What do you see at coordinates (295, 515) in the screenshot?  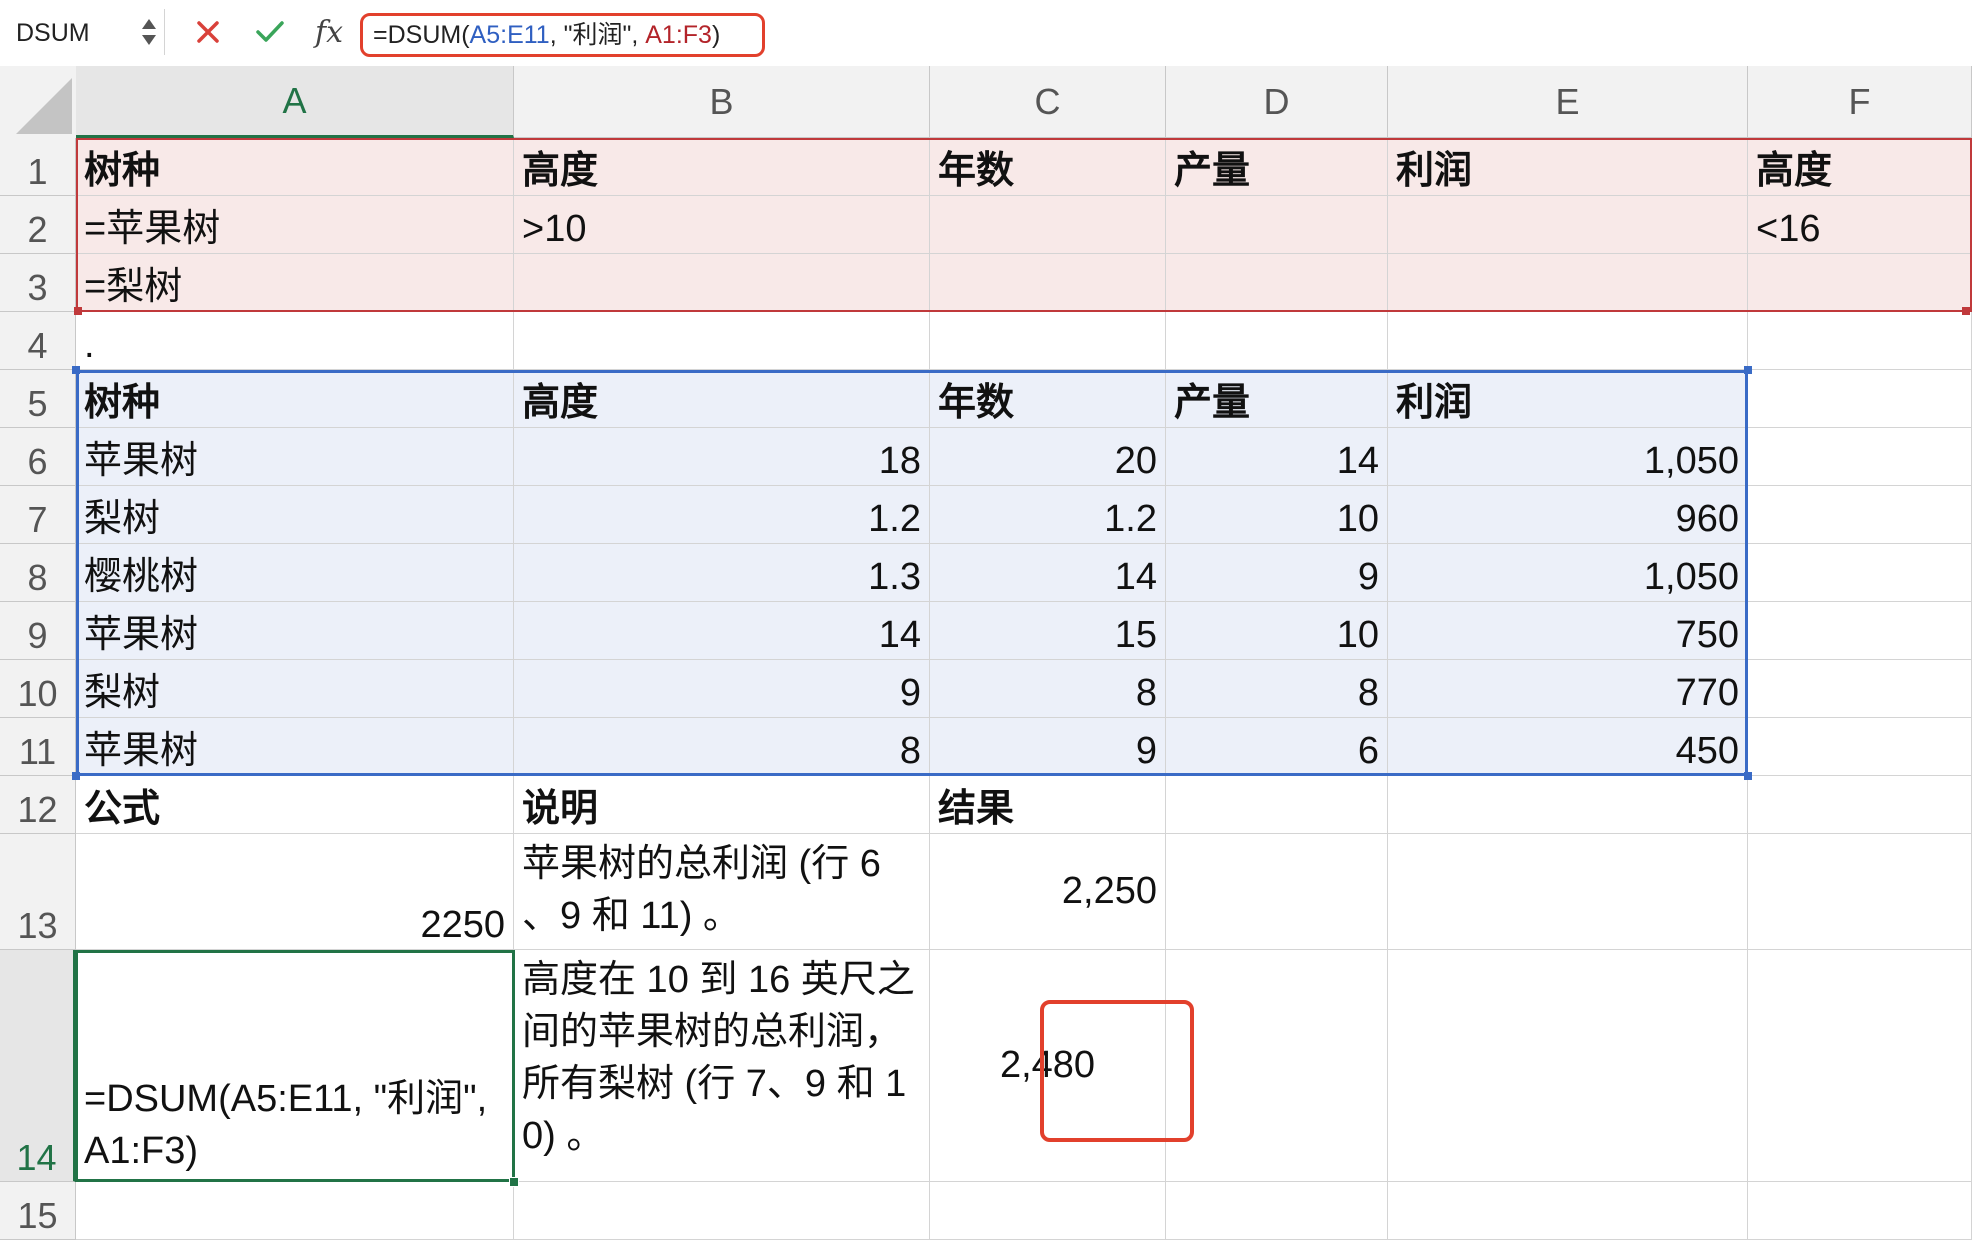 I see `cell-a7: 梨树` at bounding box center [295, 515].